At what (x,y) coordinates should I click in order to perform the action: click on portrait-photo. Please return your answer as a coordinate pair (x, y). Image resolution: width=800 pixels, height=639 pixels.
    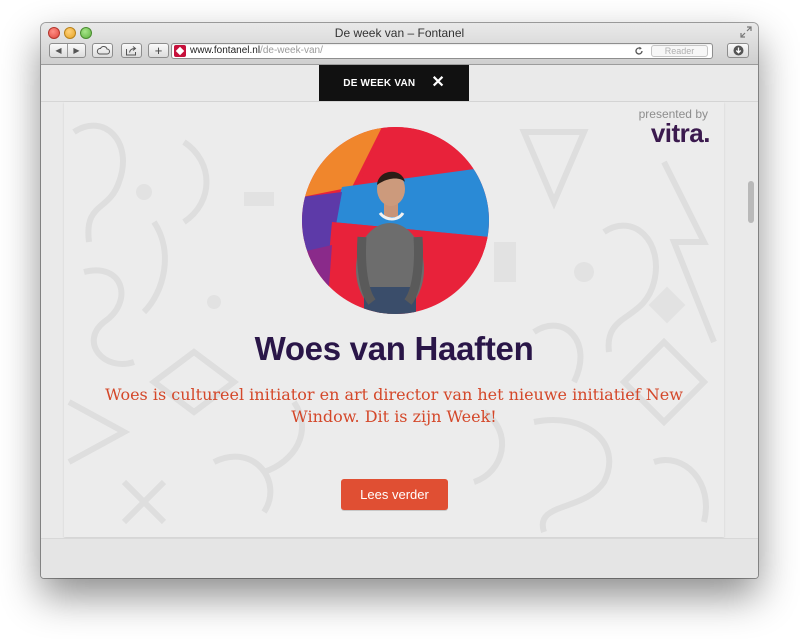
    Looking at the image, I should click on (395, 220).